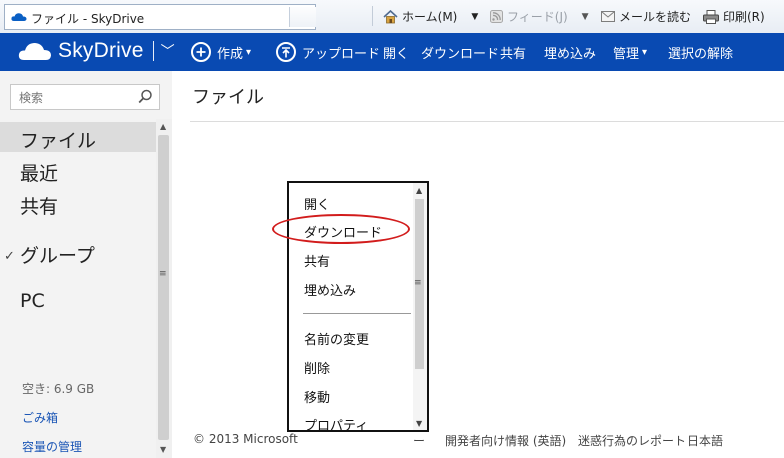 This screenshot has height=458, width=784. Describe the element at coordinates (168, 51) in the screenshot. I see `brand-chevron-down-icon: ﹀` at that location.